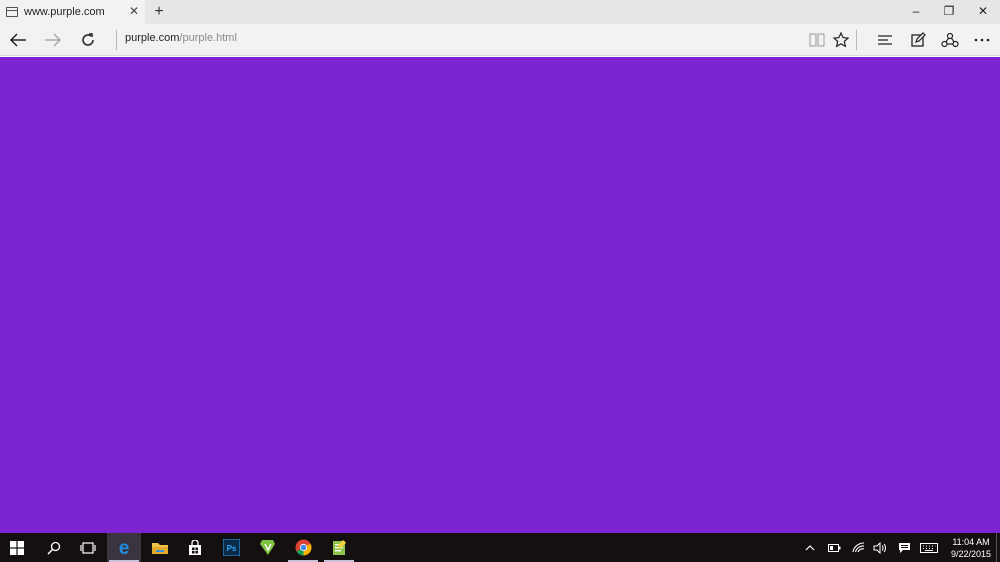  I want to click on action-center-button, so click(904, 547).